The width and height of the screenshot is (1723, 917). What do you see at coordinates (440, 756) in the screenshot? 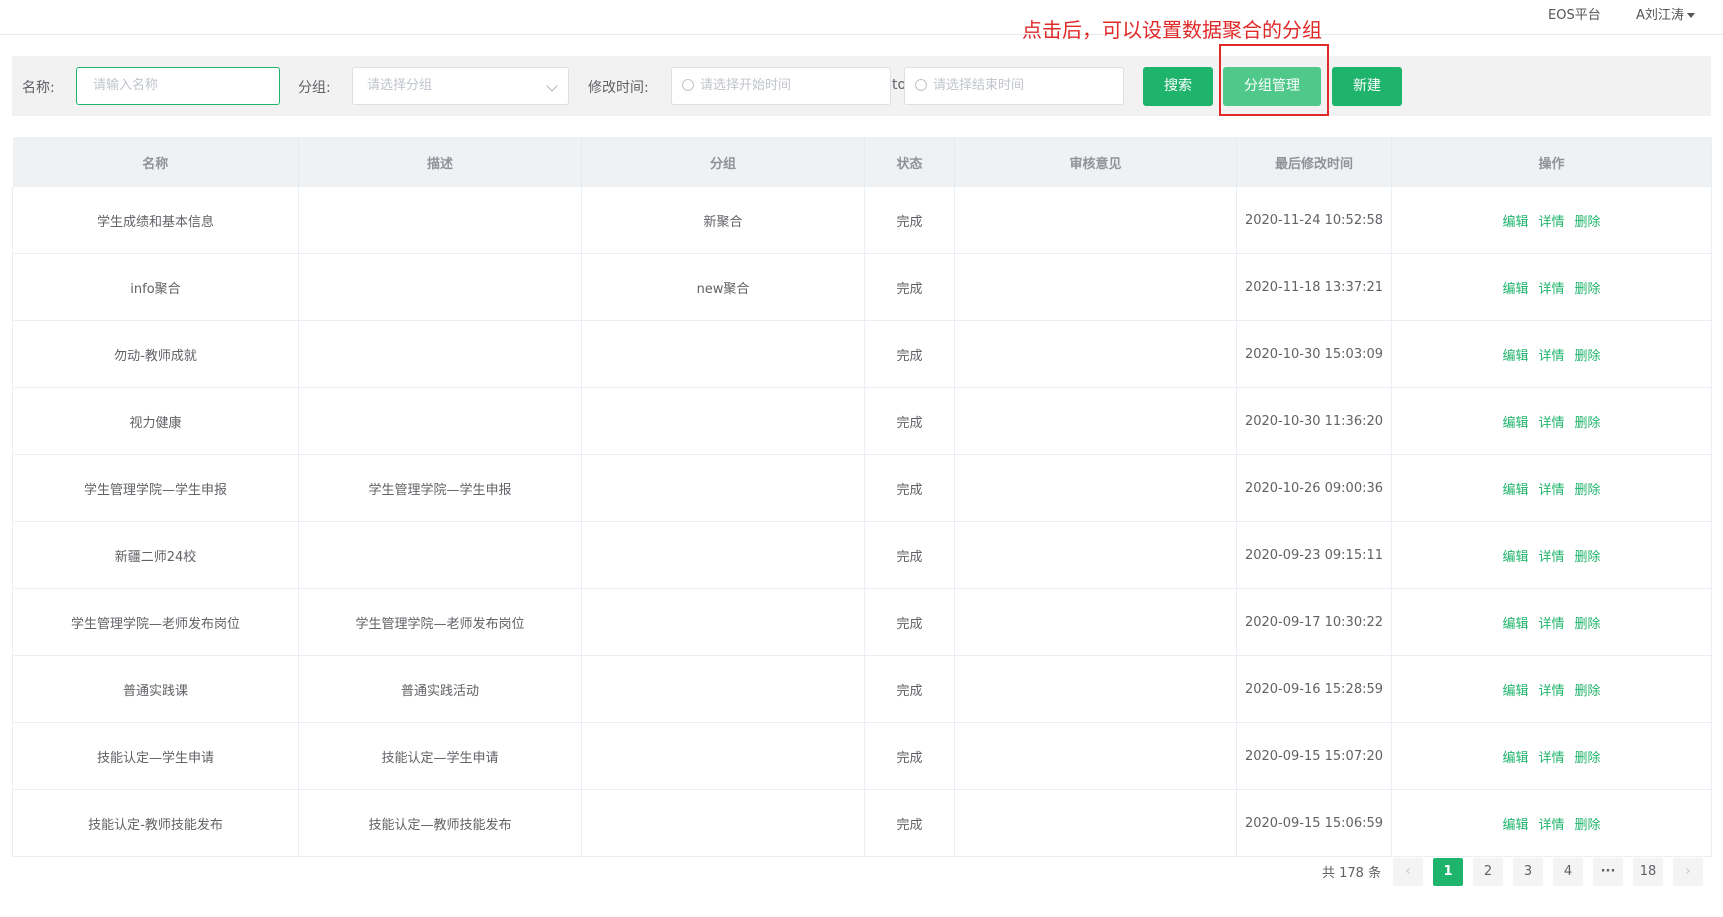
I see `cell-desc: 技能认定—学生申请` at bounding box center [440, 756].